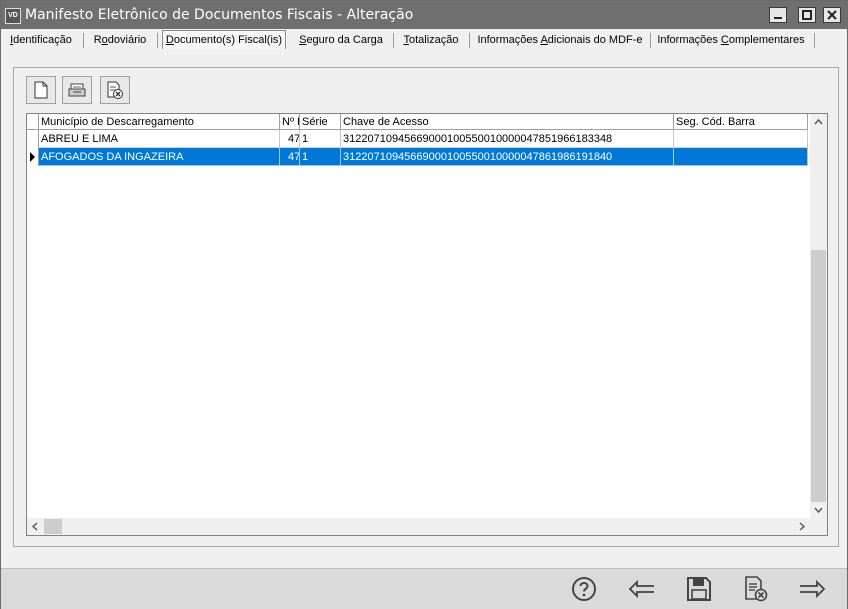  What do you see at coordinates (507, 122) in the screenshot?
I see `col-header-chave: Chave de Acesso` at bounding box center [507, 122].